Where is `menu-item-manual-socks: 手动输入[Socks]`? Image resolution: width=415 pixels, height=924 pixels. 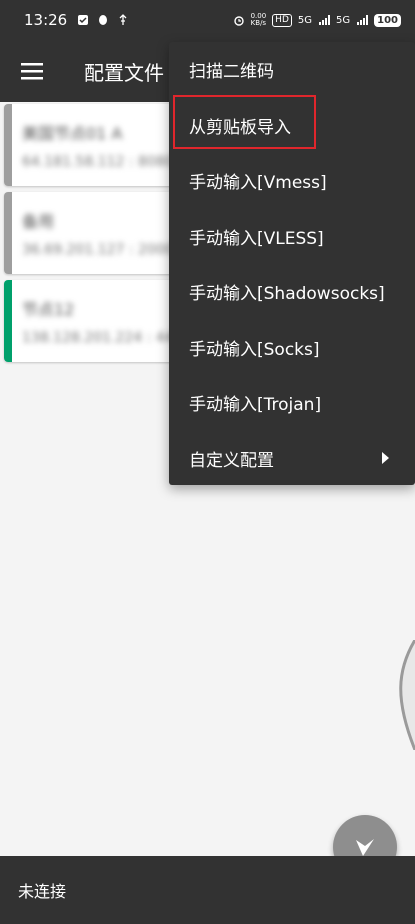
menu-item-manual-socks: 手动输入[Socks] is located at coordinates (292, 348).